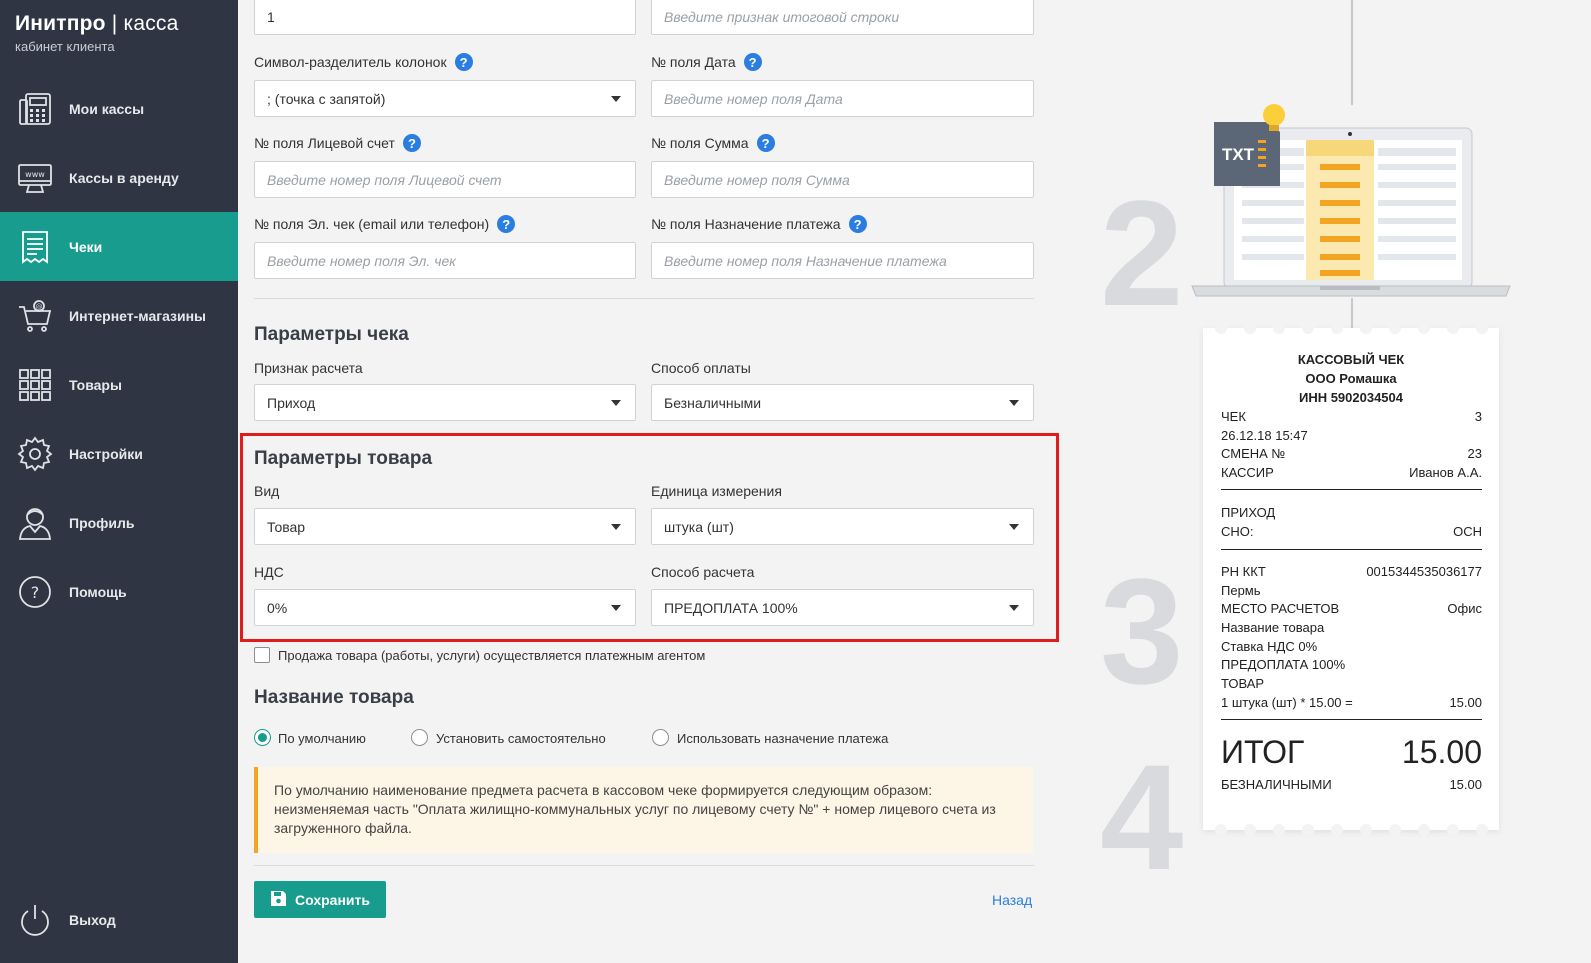 The image size is (1591, 963). What do you see at coordinates (107, 108) in the screenshot?
I see `sidebar-item-label: Мои кассы` at bounding box center [107, 108].